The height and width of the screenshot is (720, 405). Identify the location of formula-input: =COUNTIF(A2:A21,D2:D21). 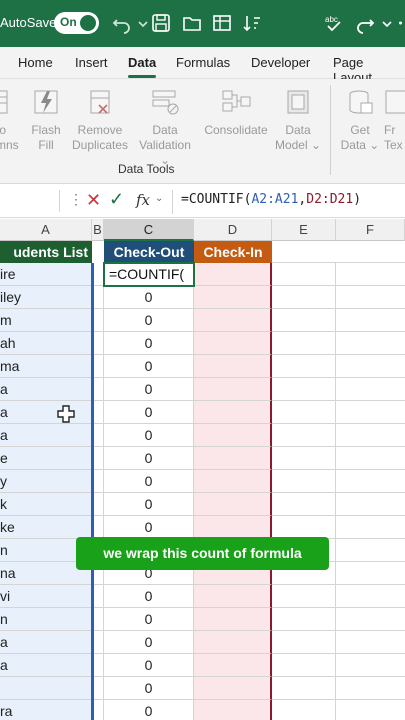
(288, 202).